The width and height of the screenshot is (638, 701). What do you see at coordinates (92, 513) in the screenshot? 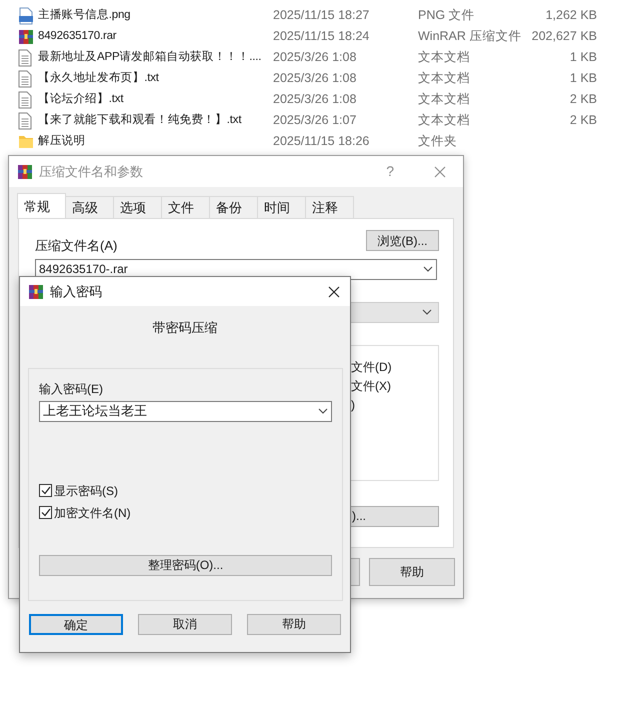
I see `checkbox-label: 加密文件名(N)` at bounding box center [92, 513].